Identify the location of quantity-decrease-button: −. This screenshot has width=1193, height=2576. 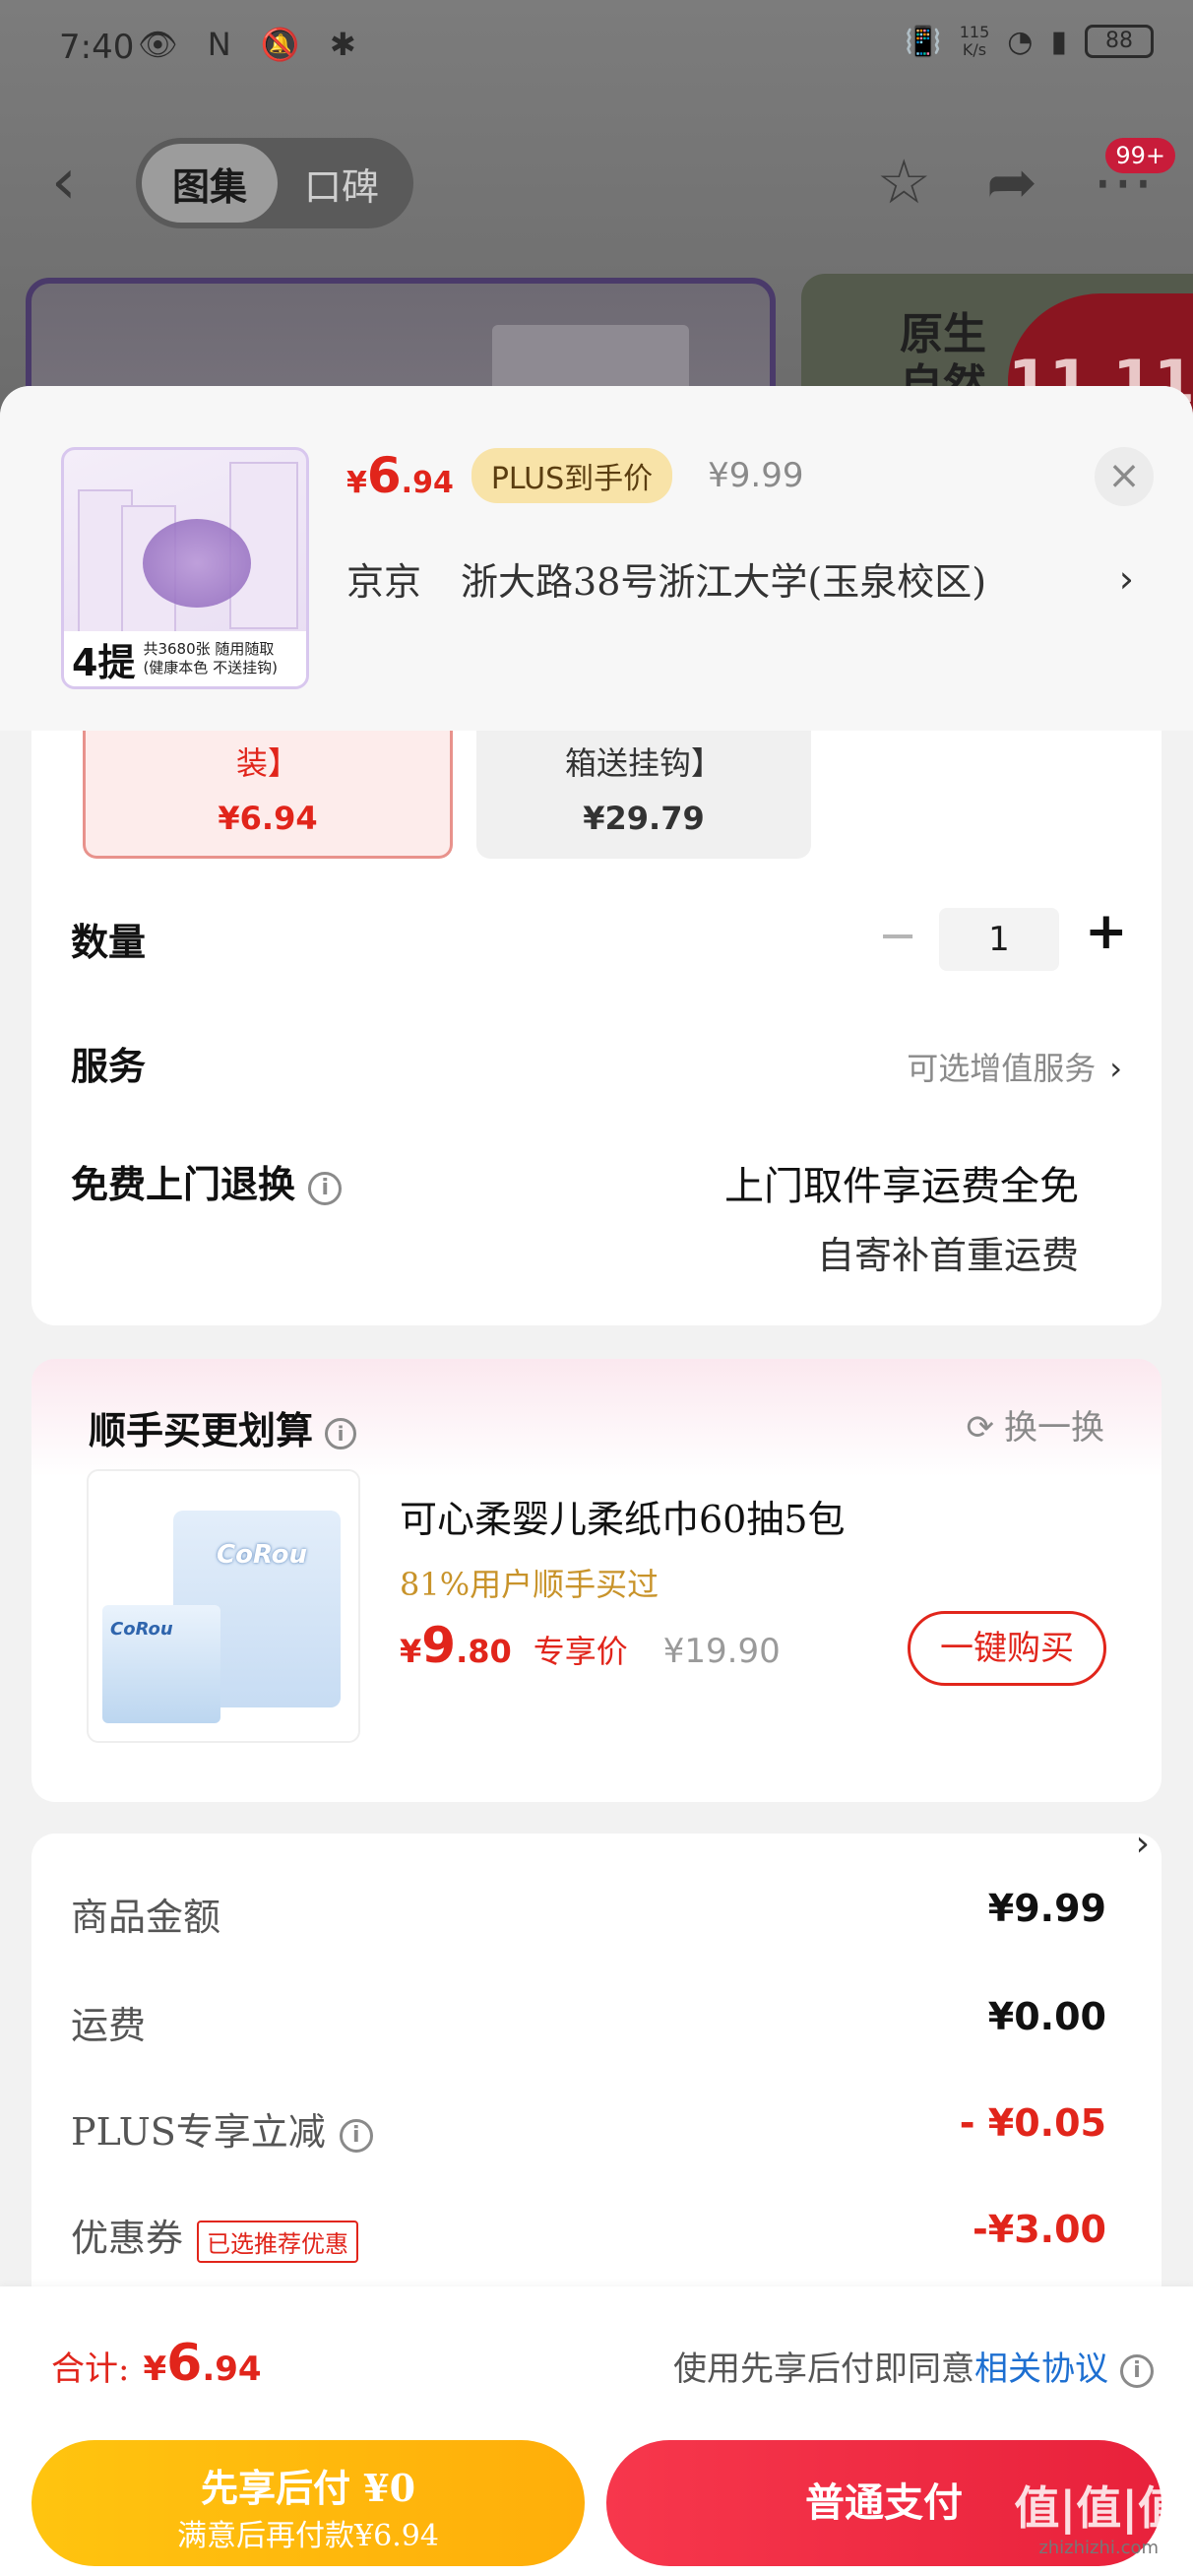
(897, 935).